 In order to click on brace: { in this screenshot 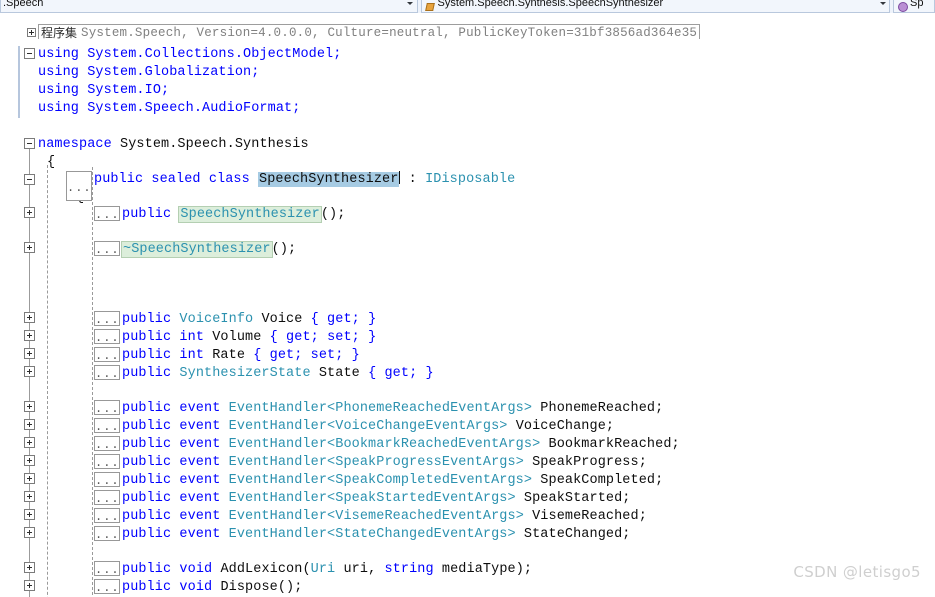, I will do `click(51, 162)`.